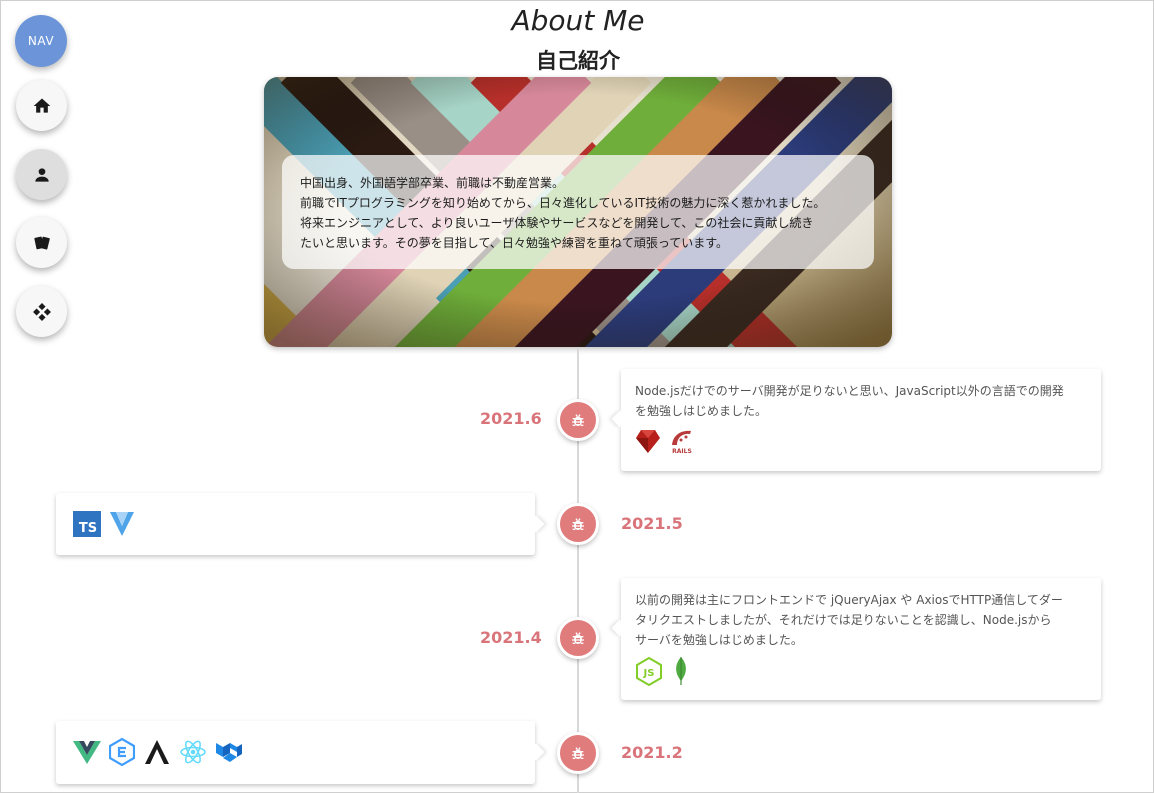  I want to click on nav-home-button, so click(41, 105).